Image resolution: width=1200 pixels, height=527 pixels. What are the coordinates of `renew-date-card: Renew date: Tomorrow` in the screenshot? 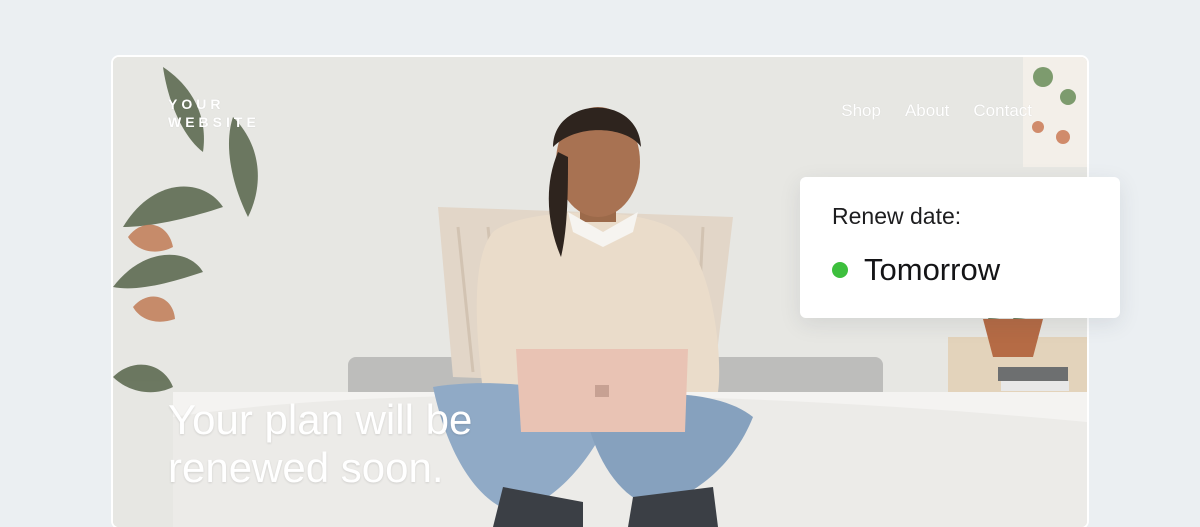 It's located at (960, 247).